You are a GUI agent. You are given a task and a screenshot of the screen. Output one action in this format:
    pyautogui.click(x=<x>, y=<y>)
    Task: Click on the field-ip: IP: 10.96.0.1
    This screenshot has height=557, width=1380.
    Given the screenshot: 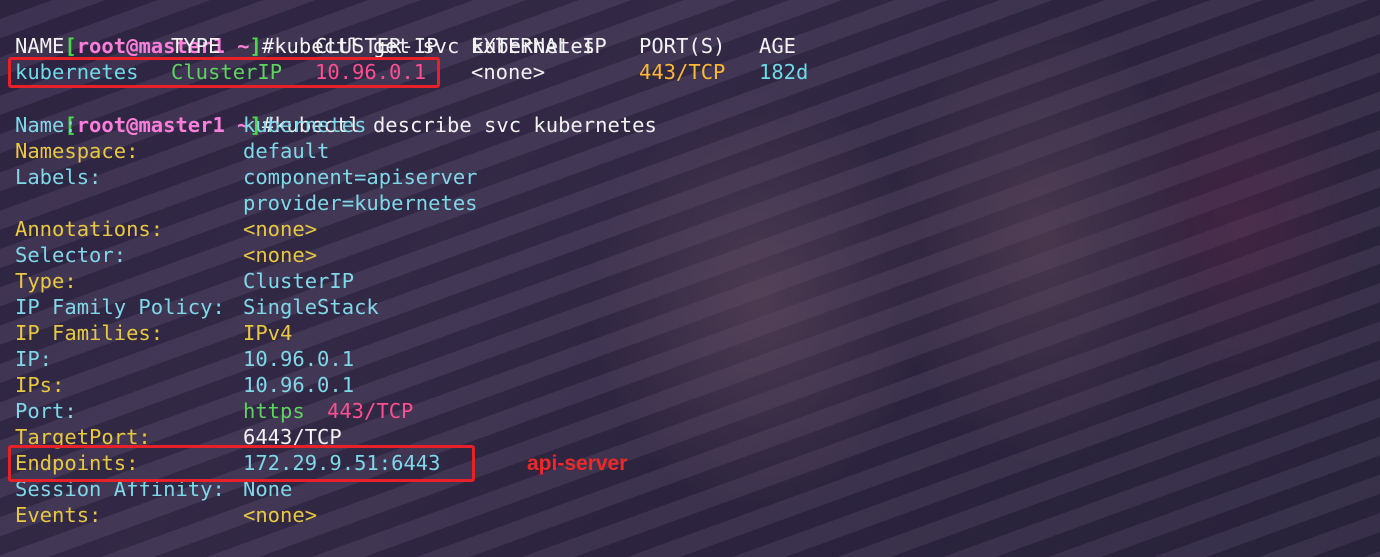 What is the action you would take?
    pyautogui.click(x=515, y=359)
    